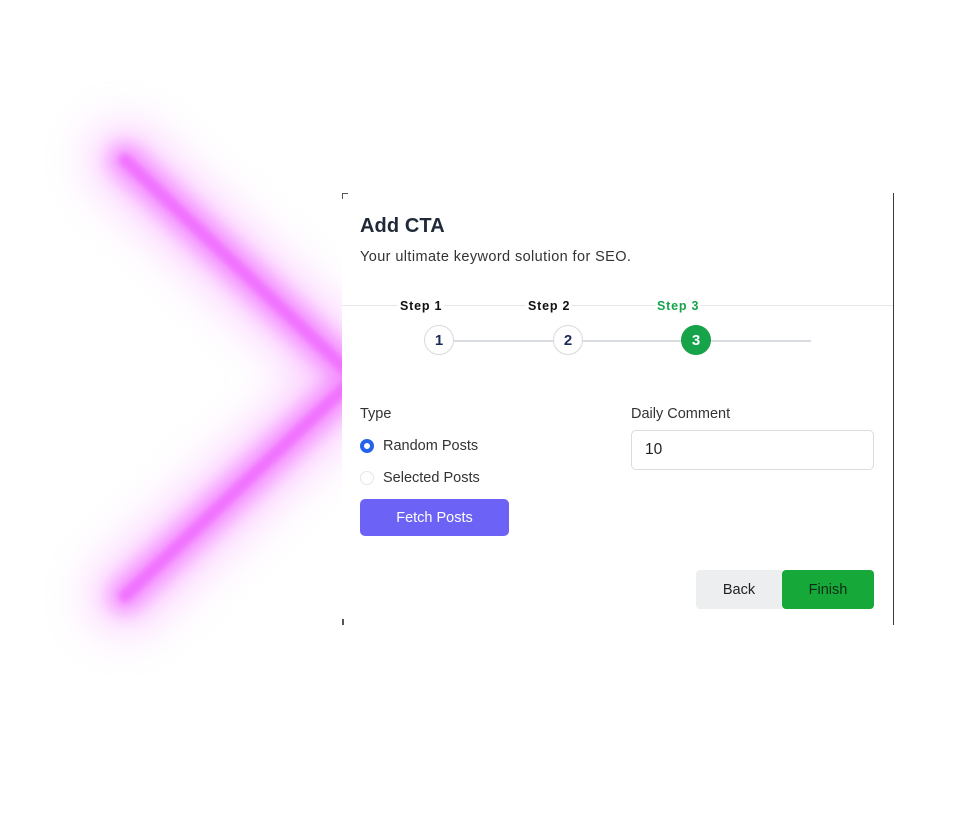 The image size is (966, 817). Describe the element at coordinates (367, 446) in the screenshot. I see `radio-checked-icon` at that location.